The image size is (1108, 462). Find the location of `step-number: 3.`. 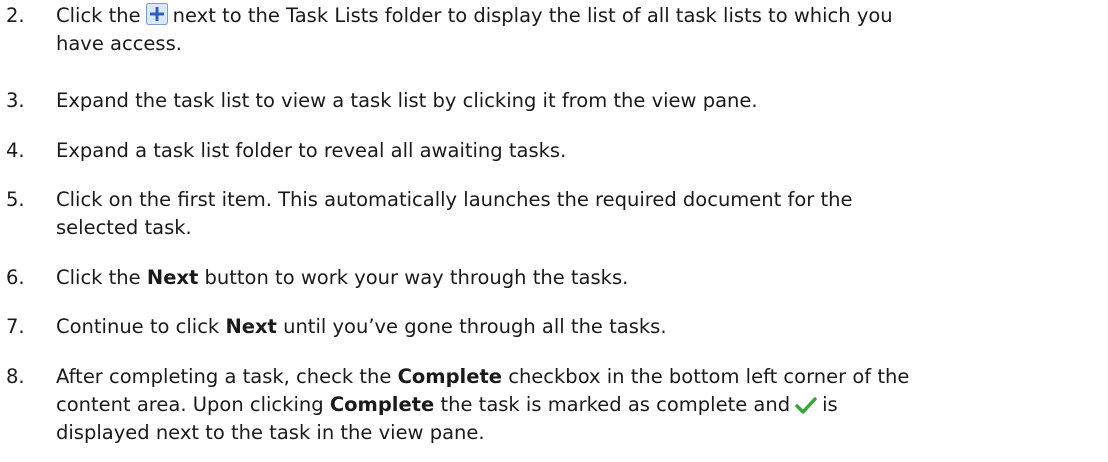

step-number: 3. is located at coordinates (15, 100).